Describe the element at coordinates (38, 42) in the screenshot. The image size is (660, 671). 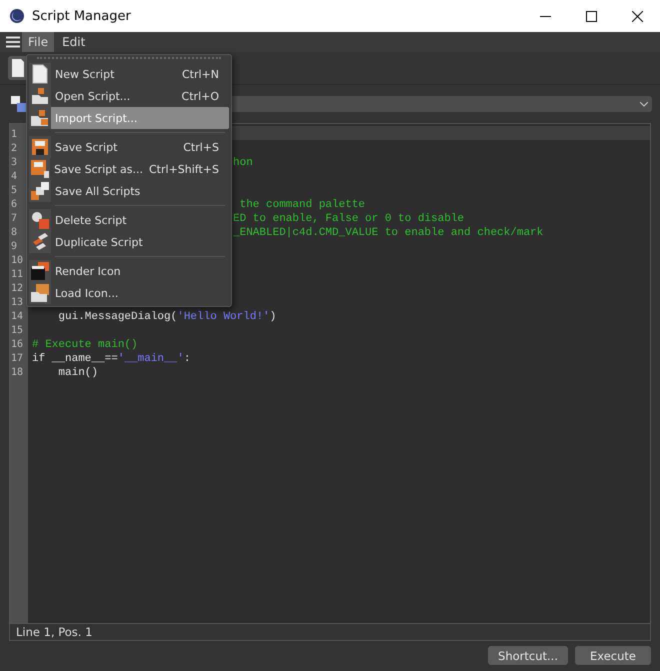
I see `menu-button: File` at that location.